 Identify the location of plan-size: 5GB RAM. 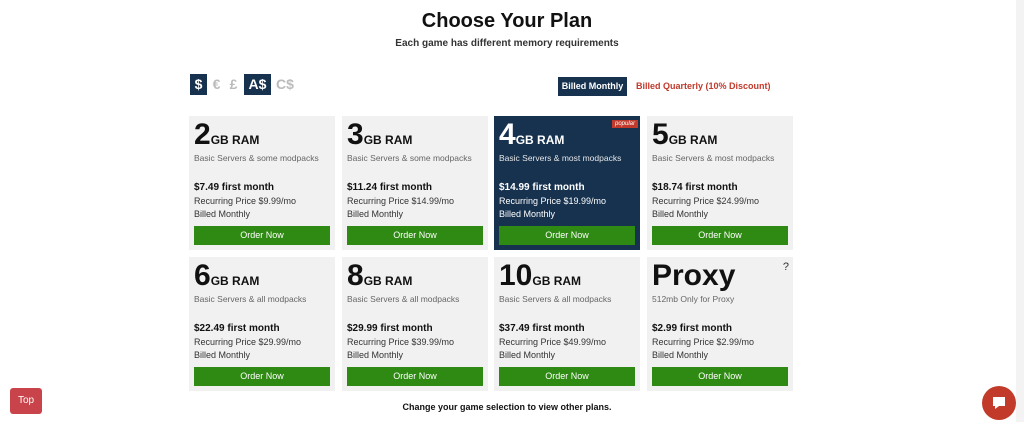
(685, 134).